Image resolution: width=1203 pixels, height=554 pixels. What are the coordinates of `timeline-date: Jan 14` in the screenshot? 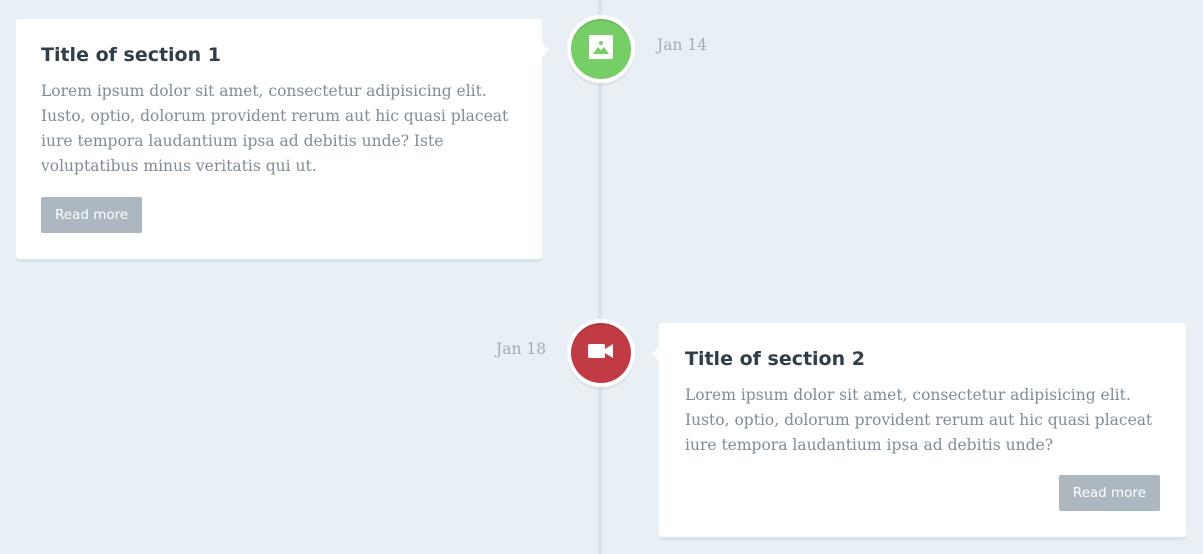 It's located at (682, 45).